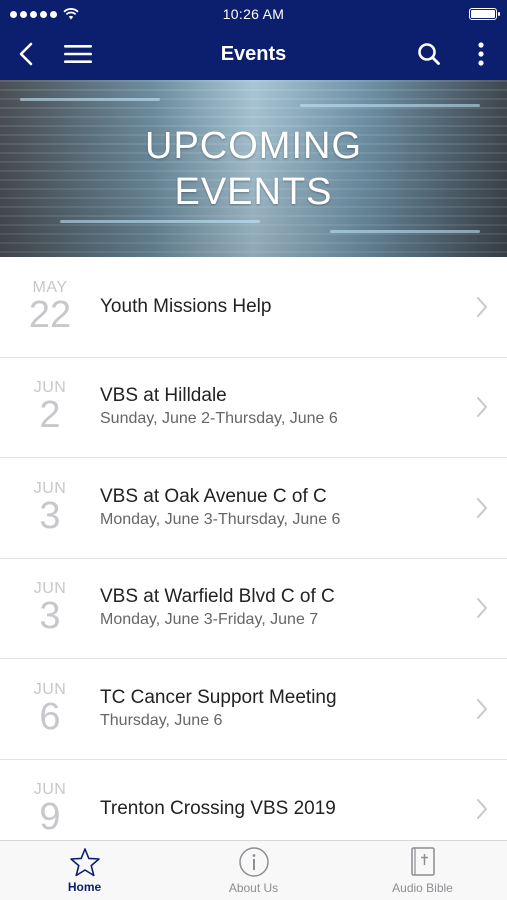 This screenshot has width=507, height=900. What do you see at coordinates (213, 496) in the screenshot?
I see `event-title: VBS at Oak Avenue C of C` at bounding box center [213, 496].